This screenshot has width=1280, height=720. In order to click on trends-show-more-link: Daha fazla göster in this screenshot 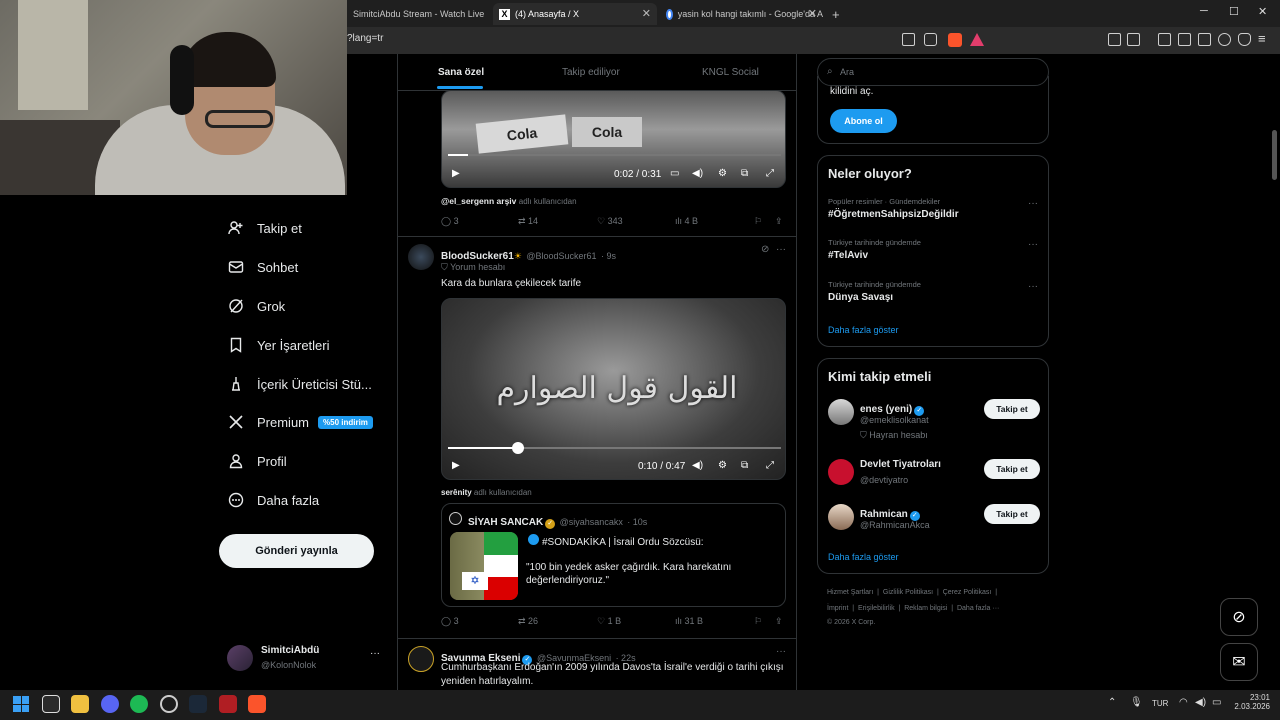, I will do `click(863, 330)`.